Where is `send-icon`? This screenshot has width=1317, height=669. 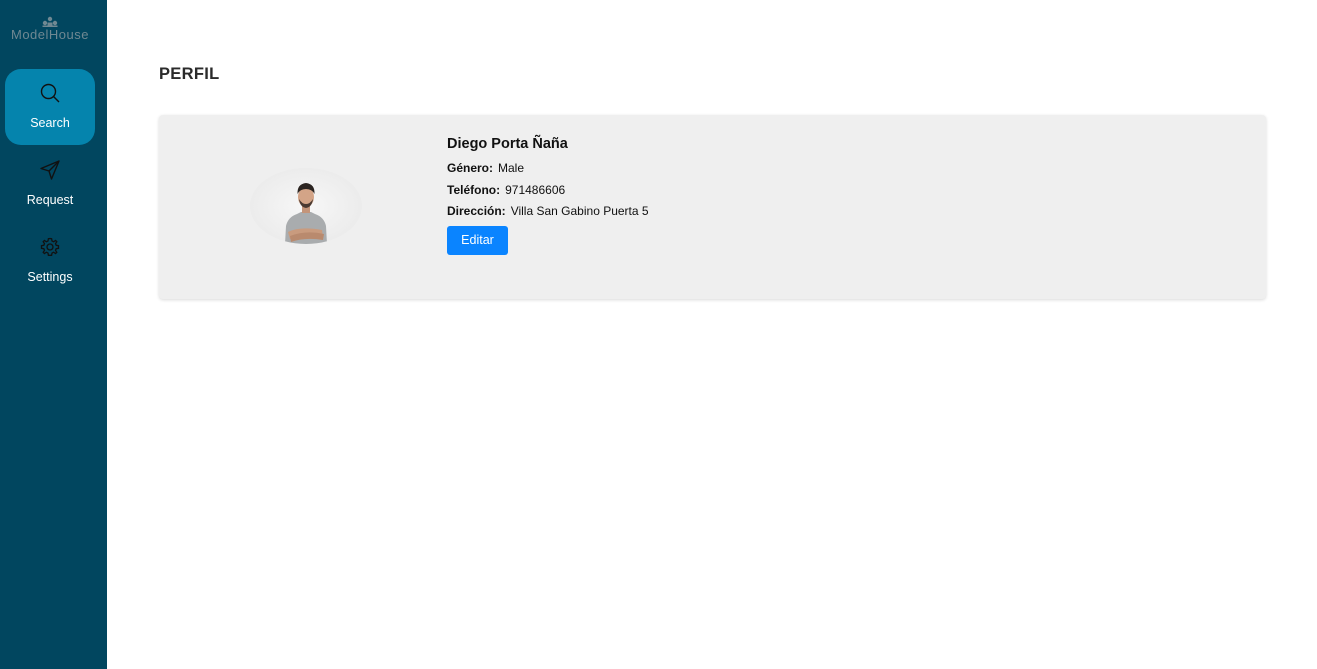
send-icon is located at coordinates (50, 170).